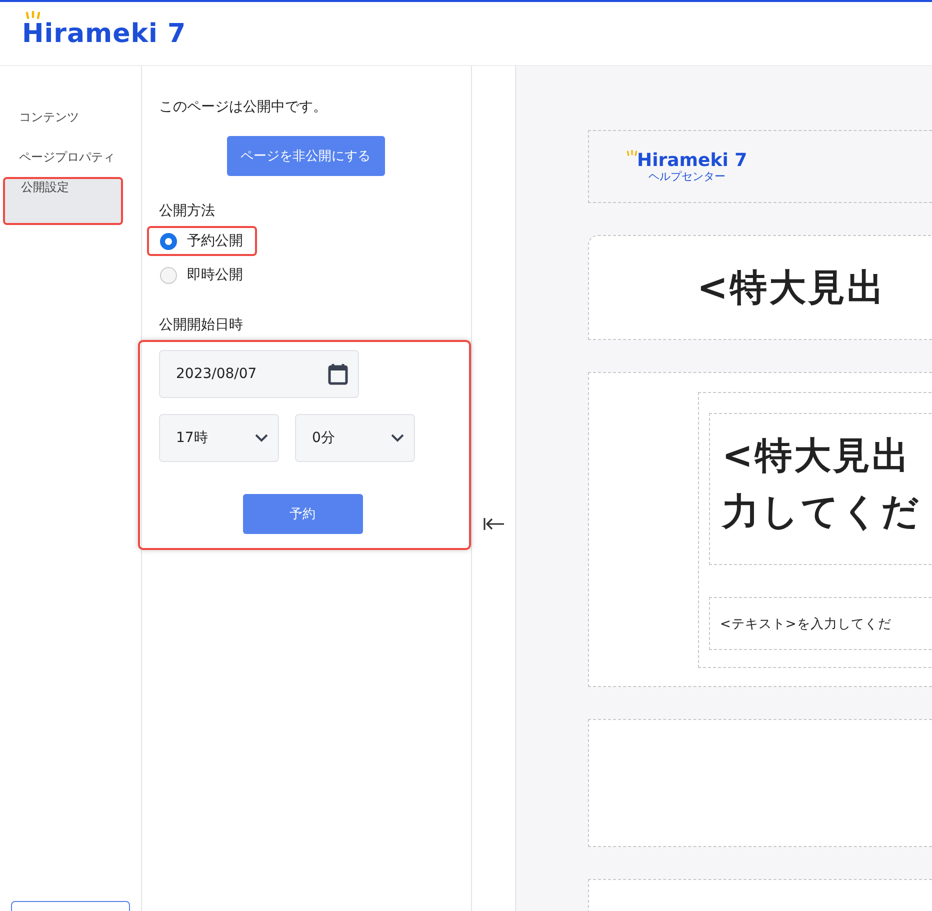  What do you see at coordinates (692, 160) in the screenshot?
I see `preview-logo: Hirameki 7` at bounding box center [692, 160].